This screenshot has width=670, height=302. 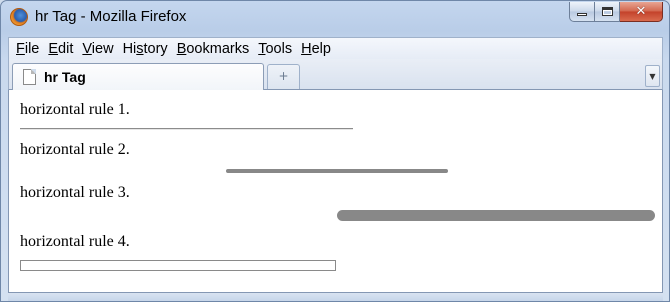 I want to click on minimize-icon, so click(x=582, y=14).